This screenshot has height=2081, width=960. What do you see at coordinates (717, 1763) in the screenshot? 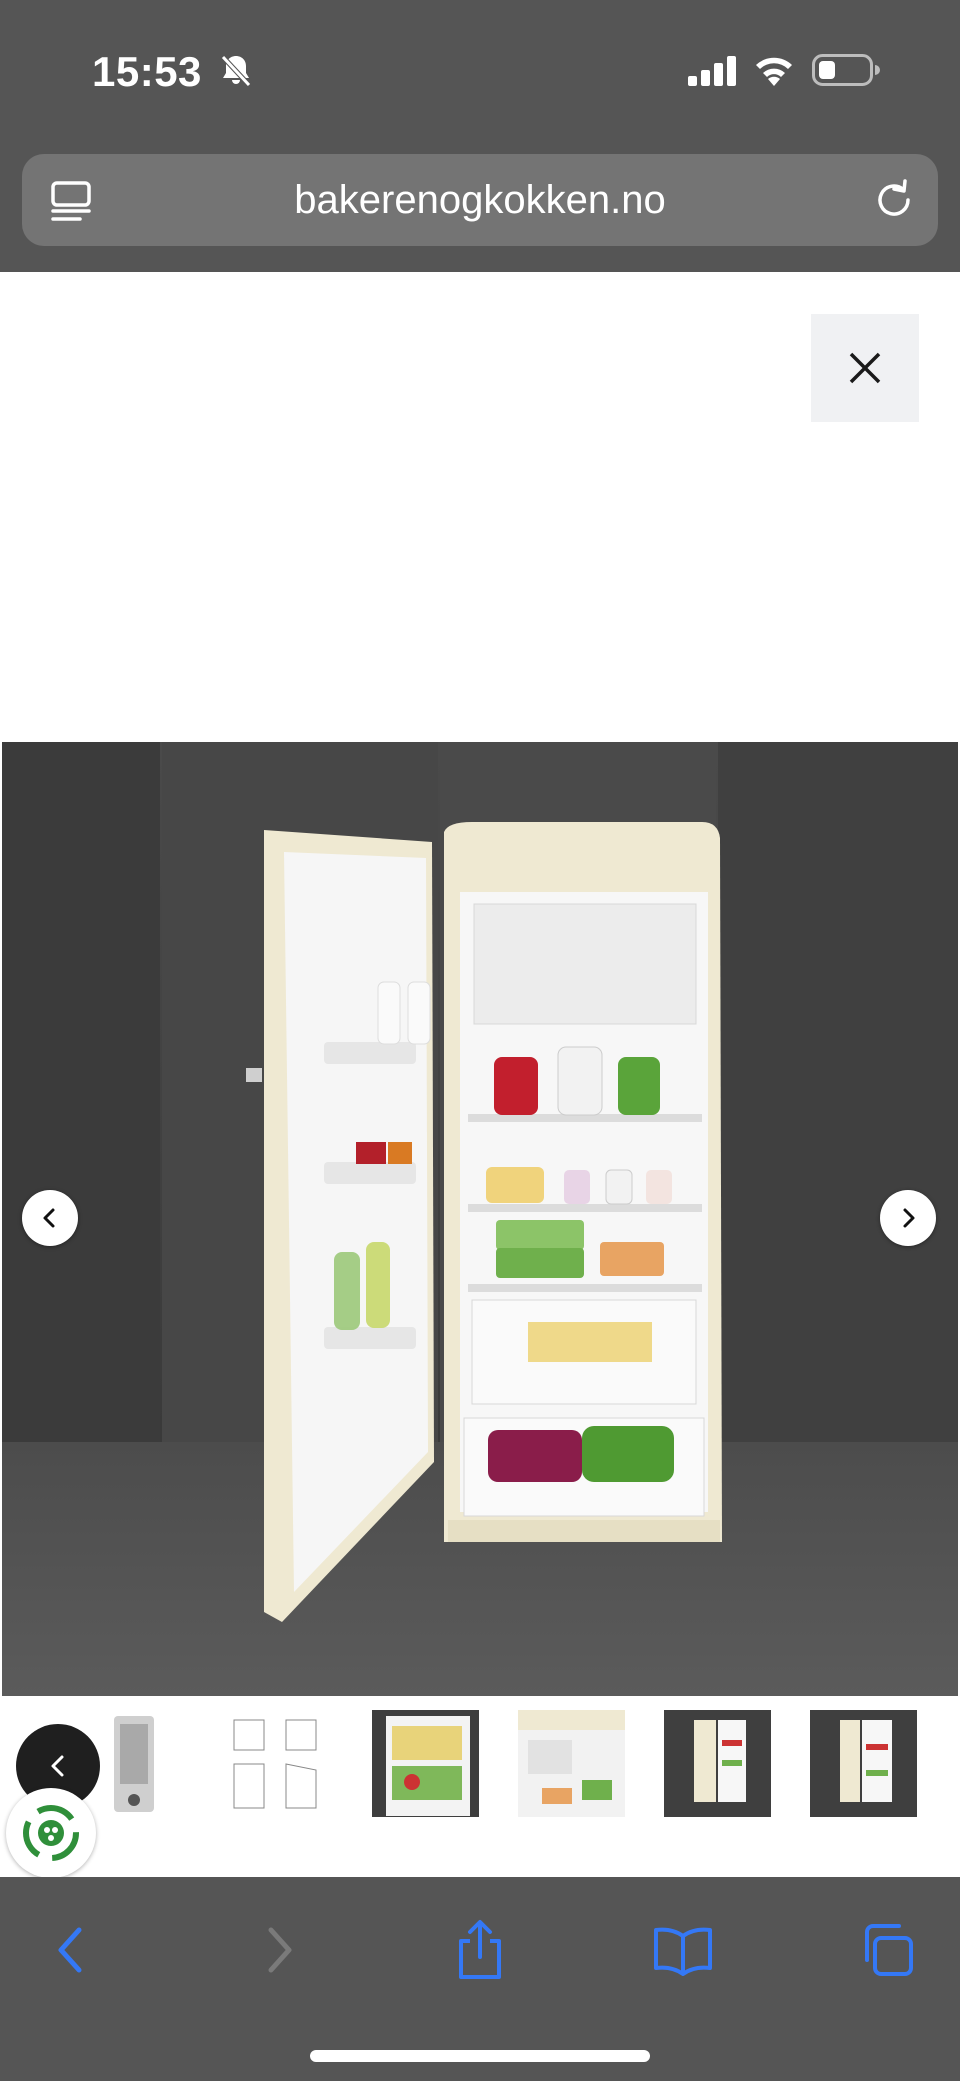
I see `thumbnail-open-both` at bounding box center [717, 1763].